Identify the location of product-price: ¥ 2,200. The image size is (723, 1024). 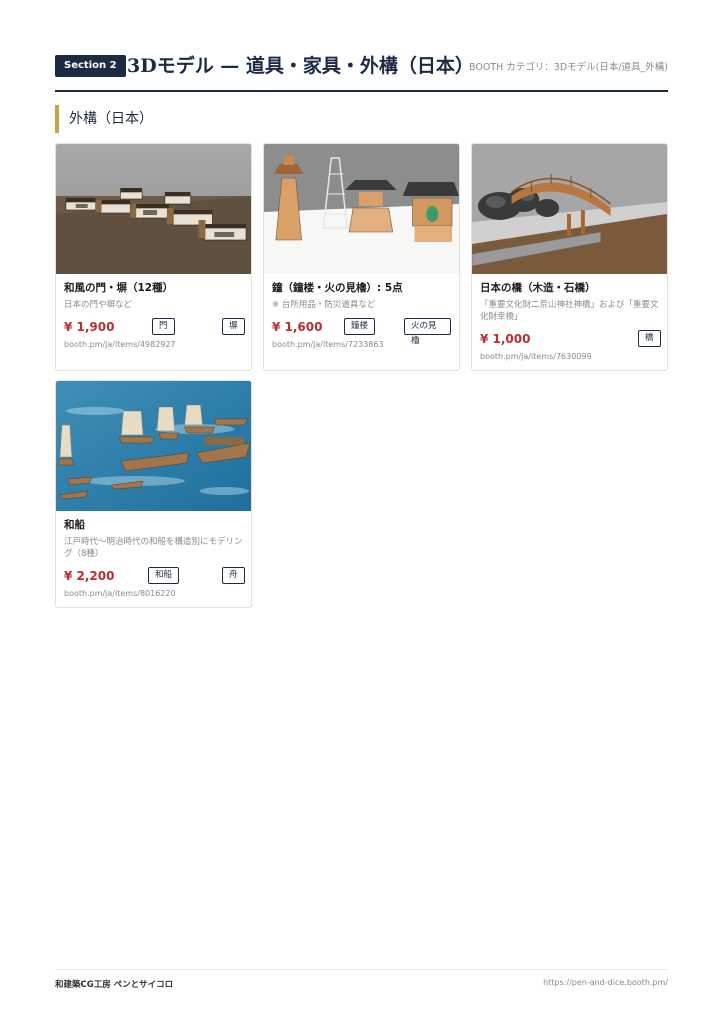
(89, 576).